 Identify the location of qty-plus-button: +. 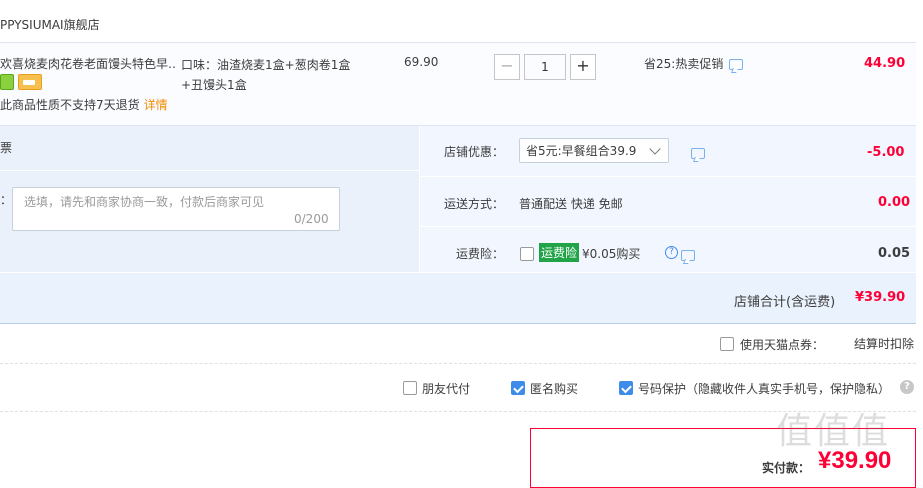
(583, 67).